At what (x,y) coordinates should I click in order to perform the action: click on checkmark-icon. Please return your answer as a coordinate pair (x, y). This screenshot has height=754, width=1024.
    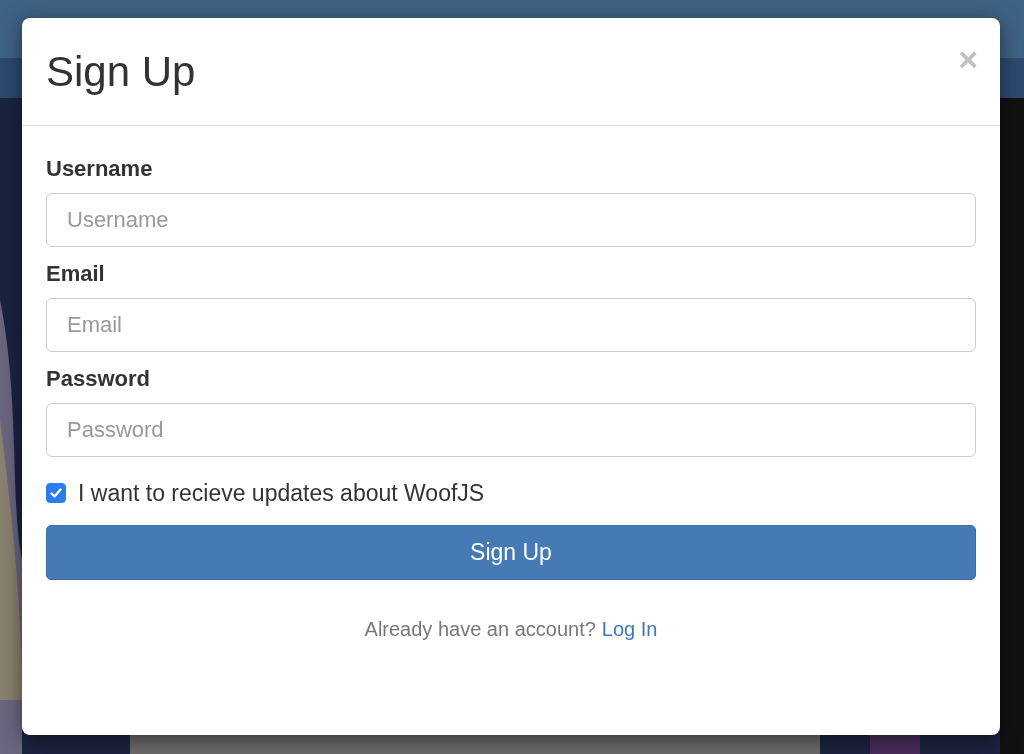
    Looking at the image, I should click on (56, 493).